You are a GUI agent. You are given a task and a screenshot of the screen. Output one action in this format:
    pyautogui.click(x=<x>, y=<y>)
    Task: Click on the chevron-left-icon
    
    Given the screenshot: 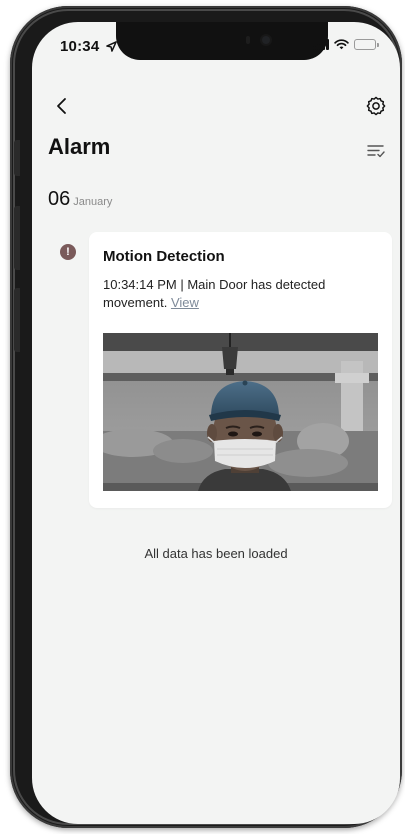 What is the action you would take?
    pyautogui.click(x=61, y=106)
    